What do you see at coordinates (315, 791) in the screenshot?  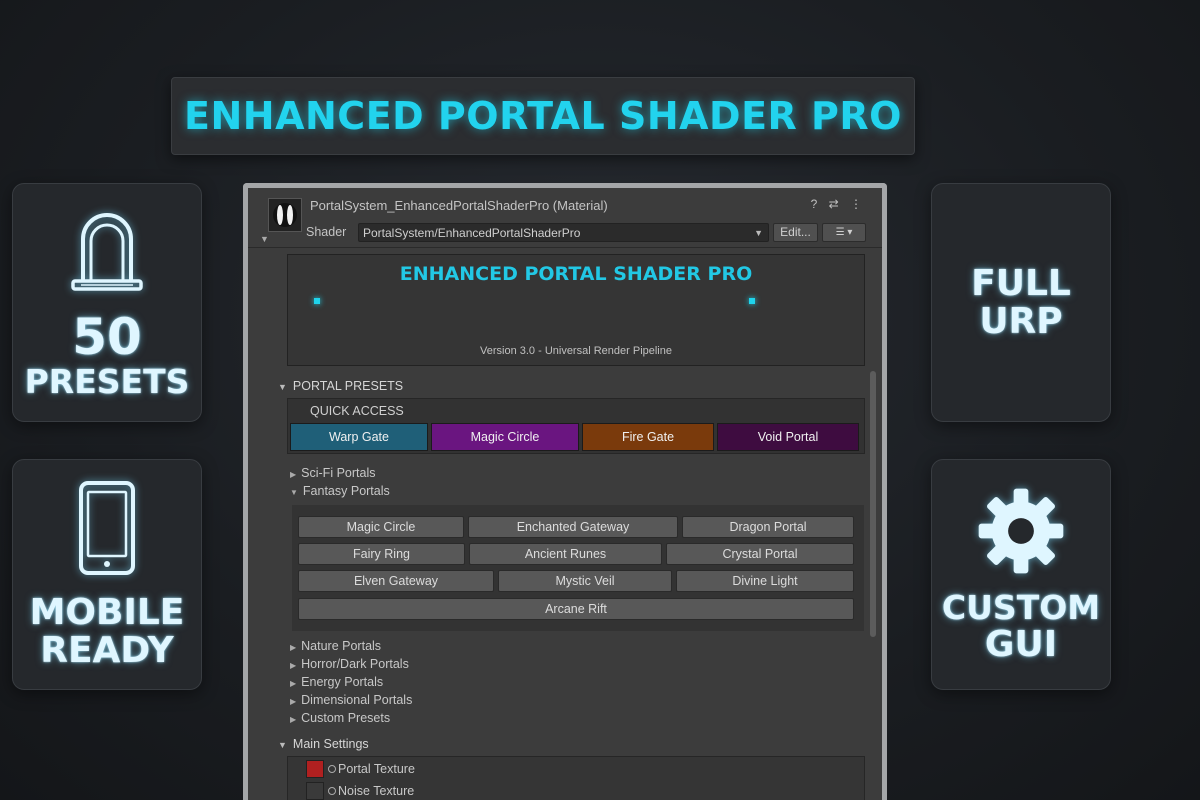 I see `noise-texture-slot` at bounding box center [315, 791].